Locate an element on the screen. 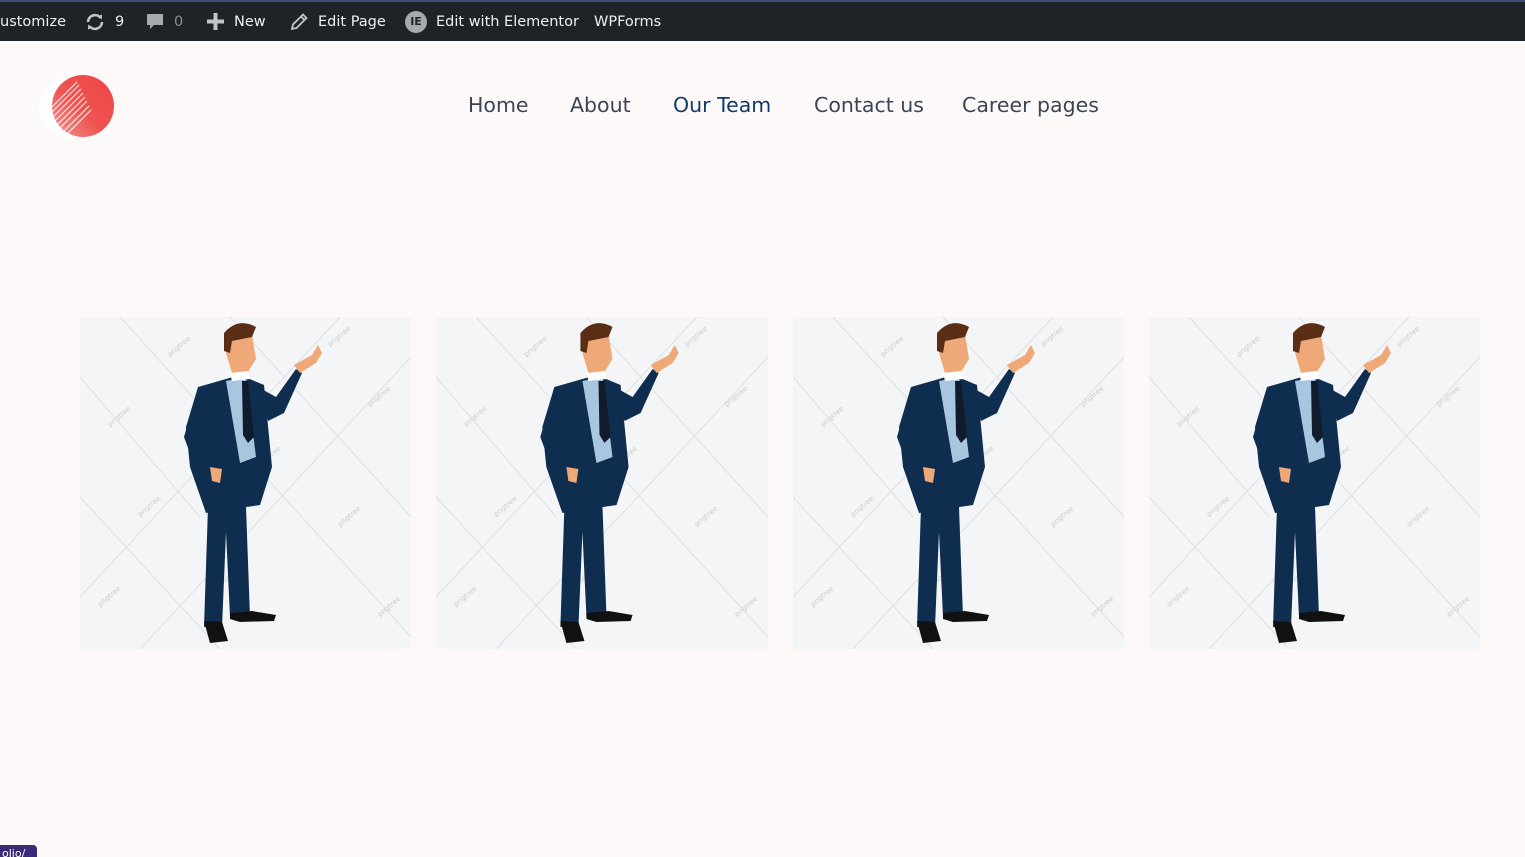 The image size is (1525, 857). elementor-icon: IE is located at coordinates (416, 21).